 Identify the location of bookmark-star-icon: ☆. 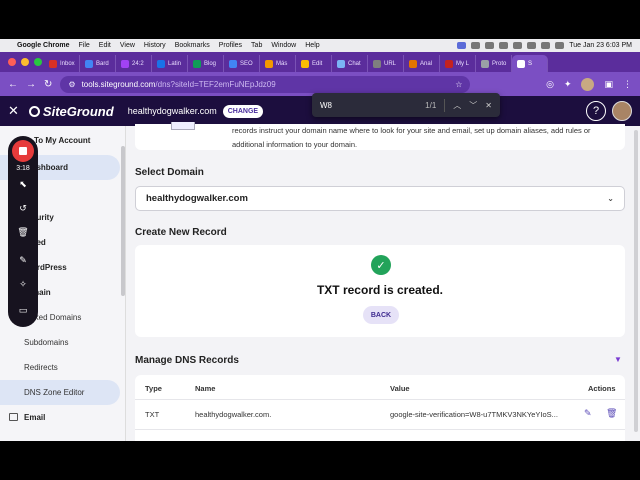
(458, 84).